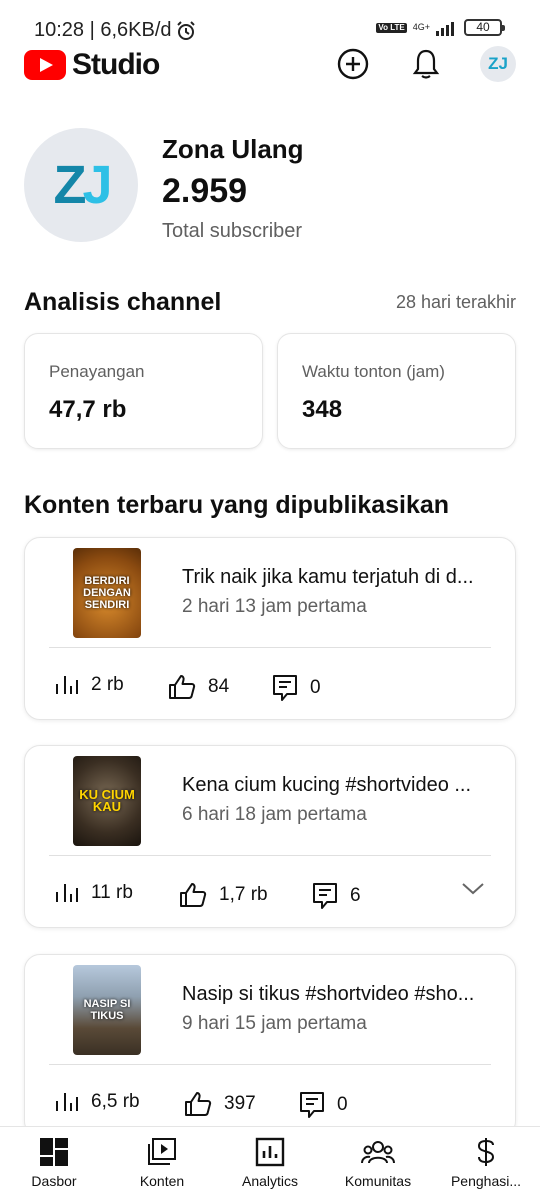  I want to click on avatar-initials: ZJ, so click(498, 63).